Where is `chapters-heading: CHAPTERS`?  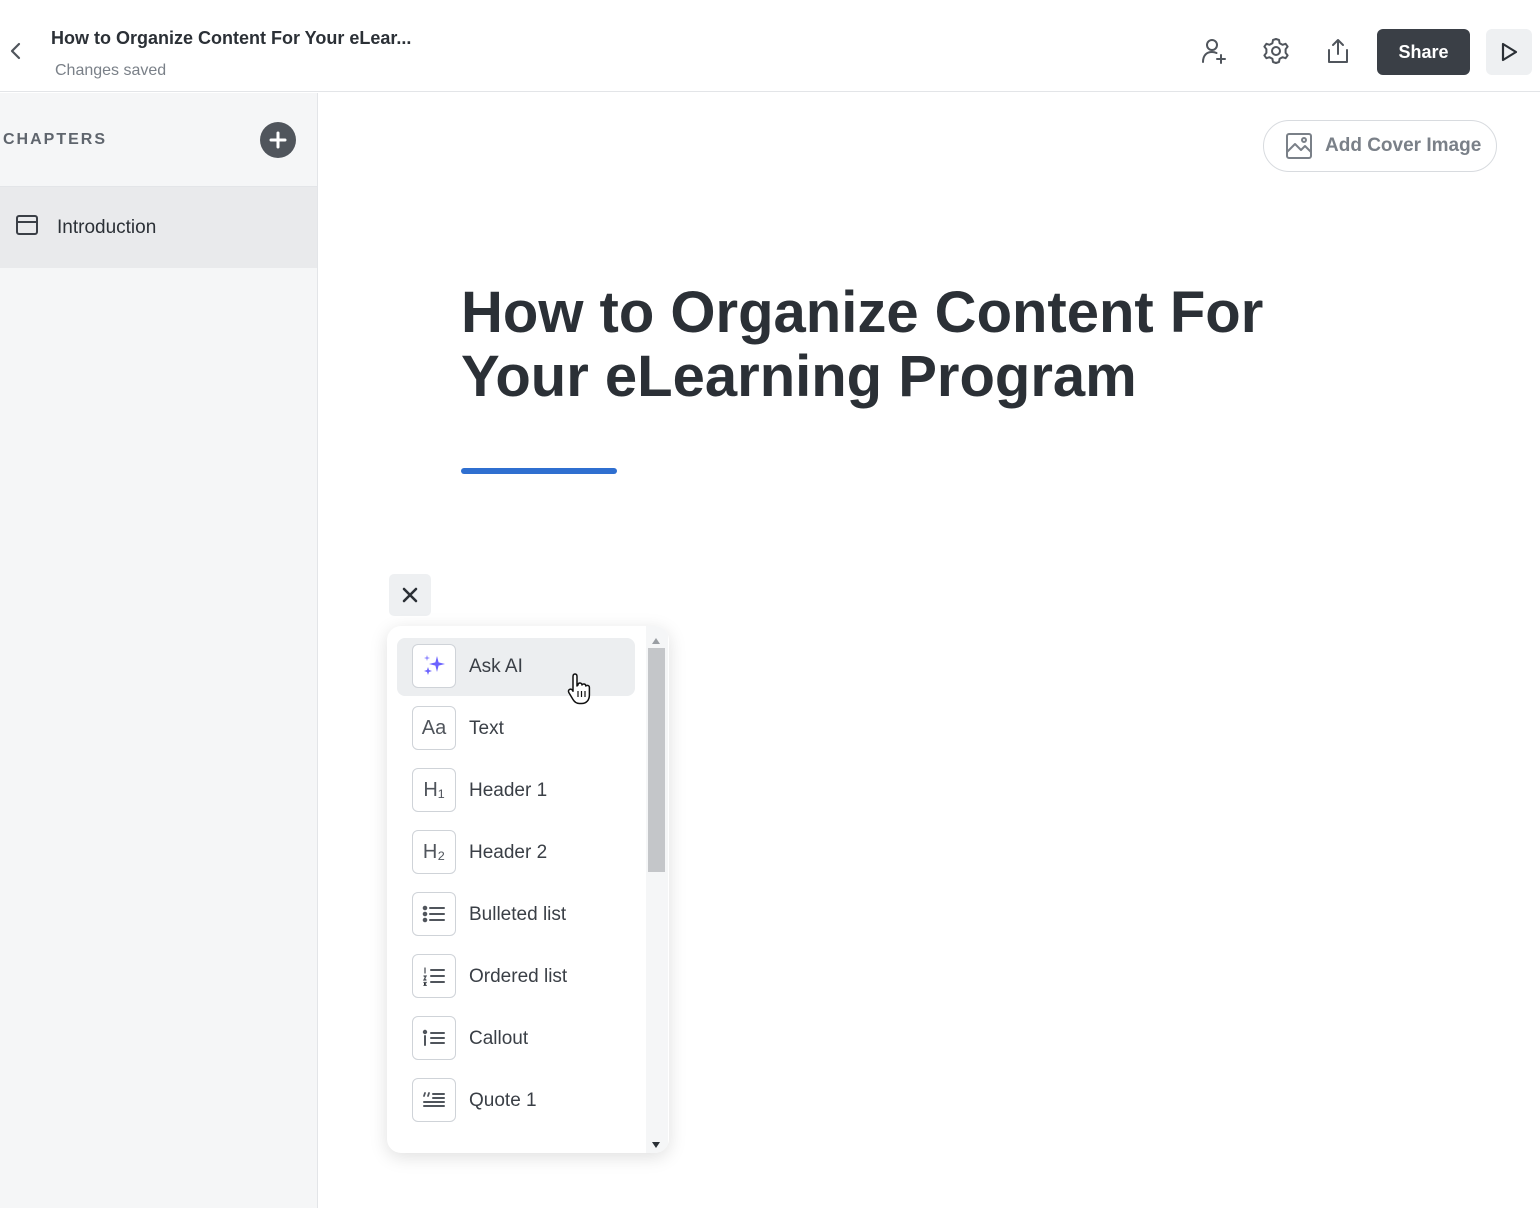 chapters-heading: CHAPTERS is located at coordinates (55, 139).